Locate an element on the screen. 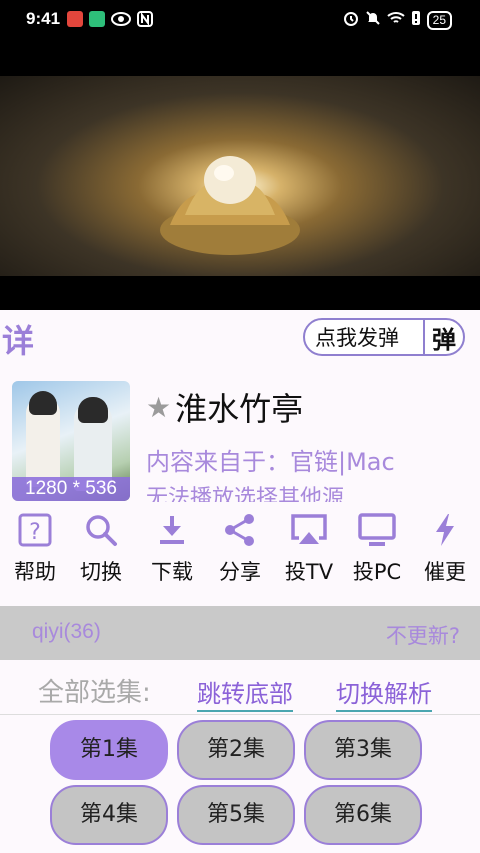 The width and height of the screenshot is (480, 853). episodes-header: 全部选集: 跳转底部 切换解析 is located at coordinates (240, 690).